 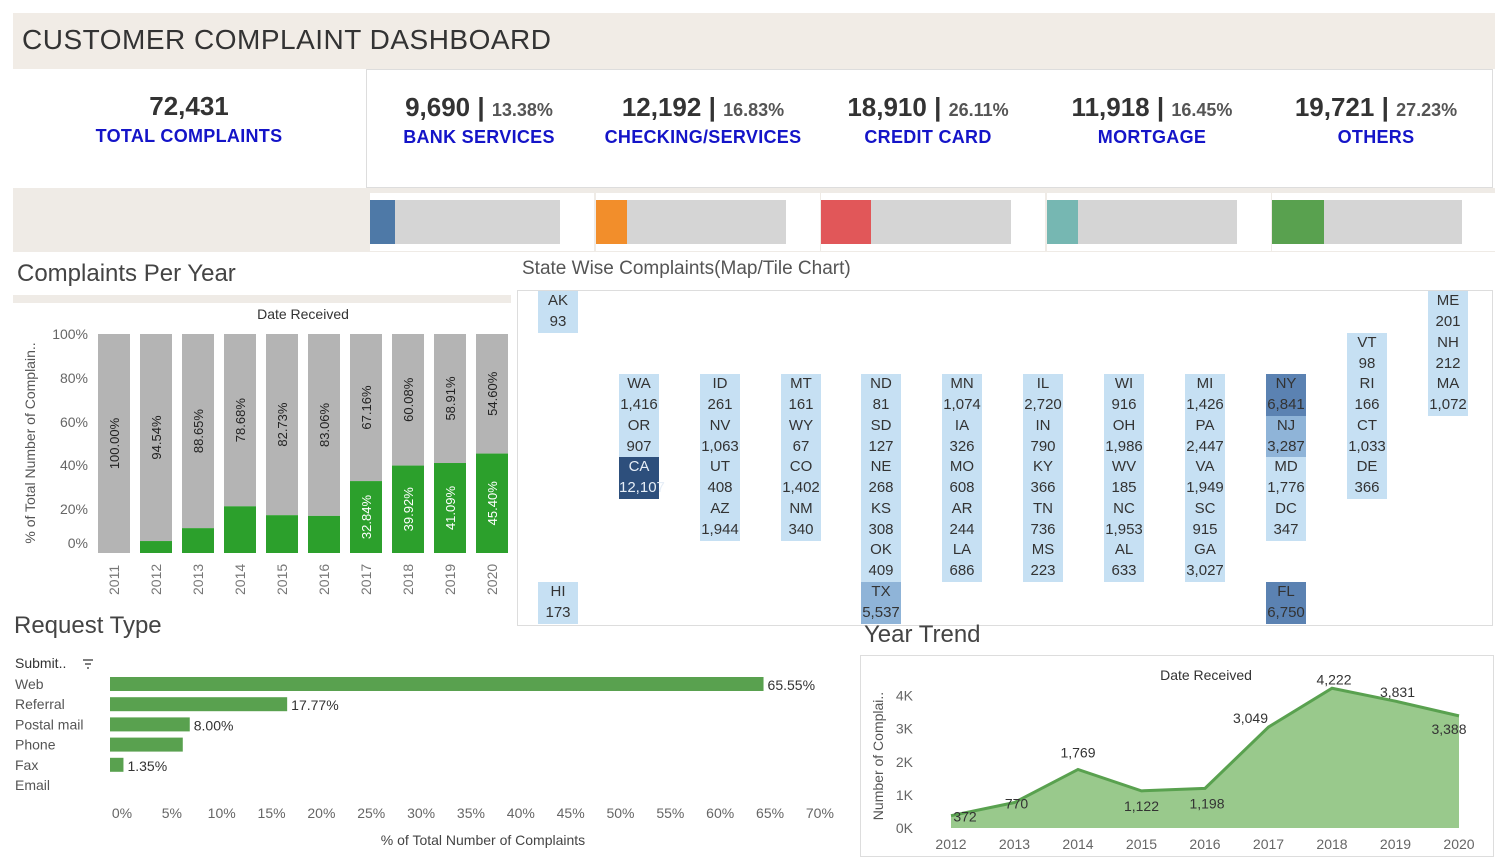 I want to click on state-code: OR, so click(x=639, y=425).